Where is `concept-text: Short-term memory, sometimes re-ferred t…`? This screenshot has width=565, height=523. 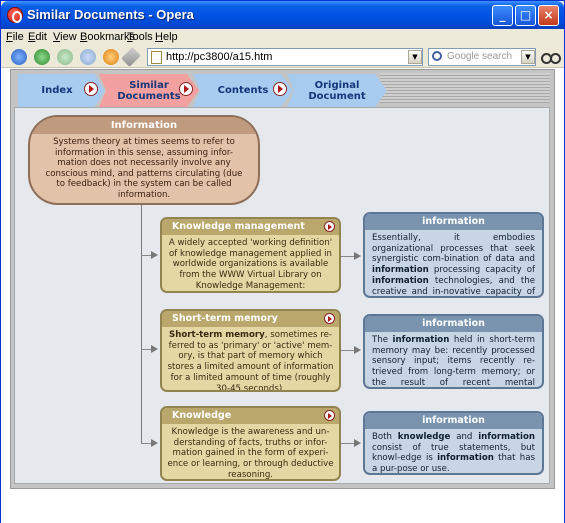 concept-text: Short-term memory, sometimes re-ferred t… is located at coordinates (250, 361).